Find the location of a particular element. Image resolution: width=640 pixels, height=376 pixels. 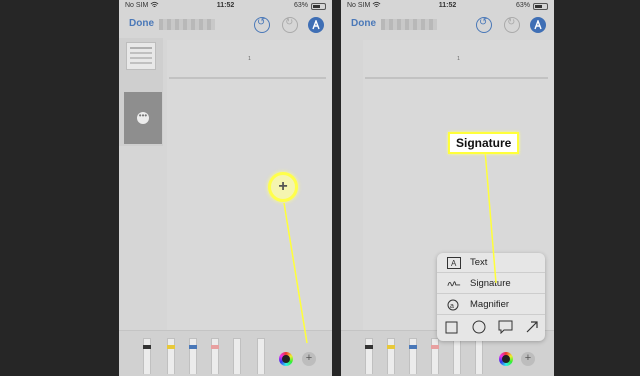

shape-options-row is located at coordinates (491, 328).